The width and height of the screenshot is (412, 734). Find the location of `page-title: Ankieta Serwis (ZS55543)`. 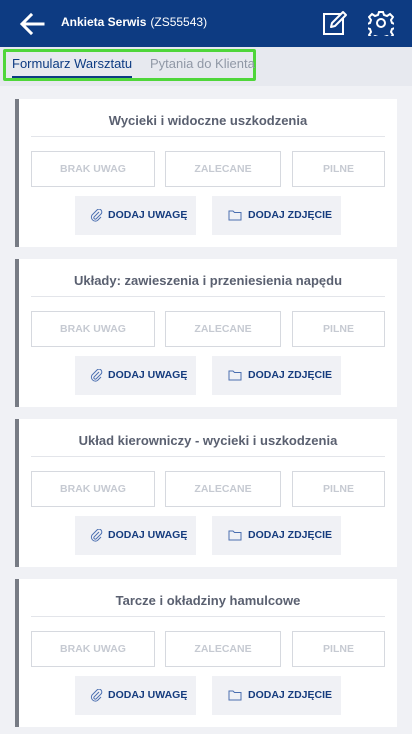

page-title: Ankieta Serwis (ZS55543) is located at coordinates (134, 22).